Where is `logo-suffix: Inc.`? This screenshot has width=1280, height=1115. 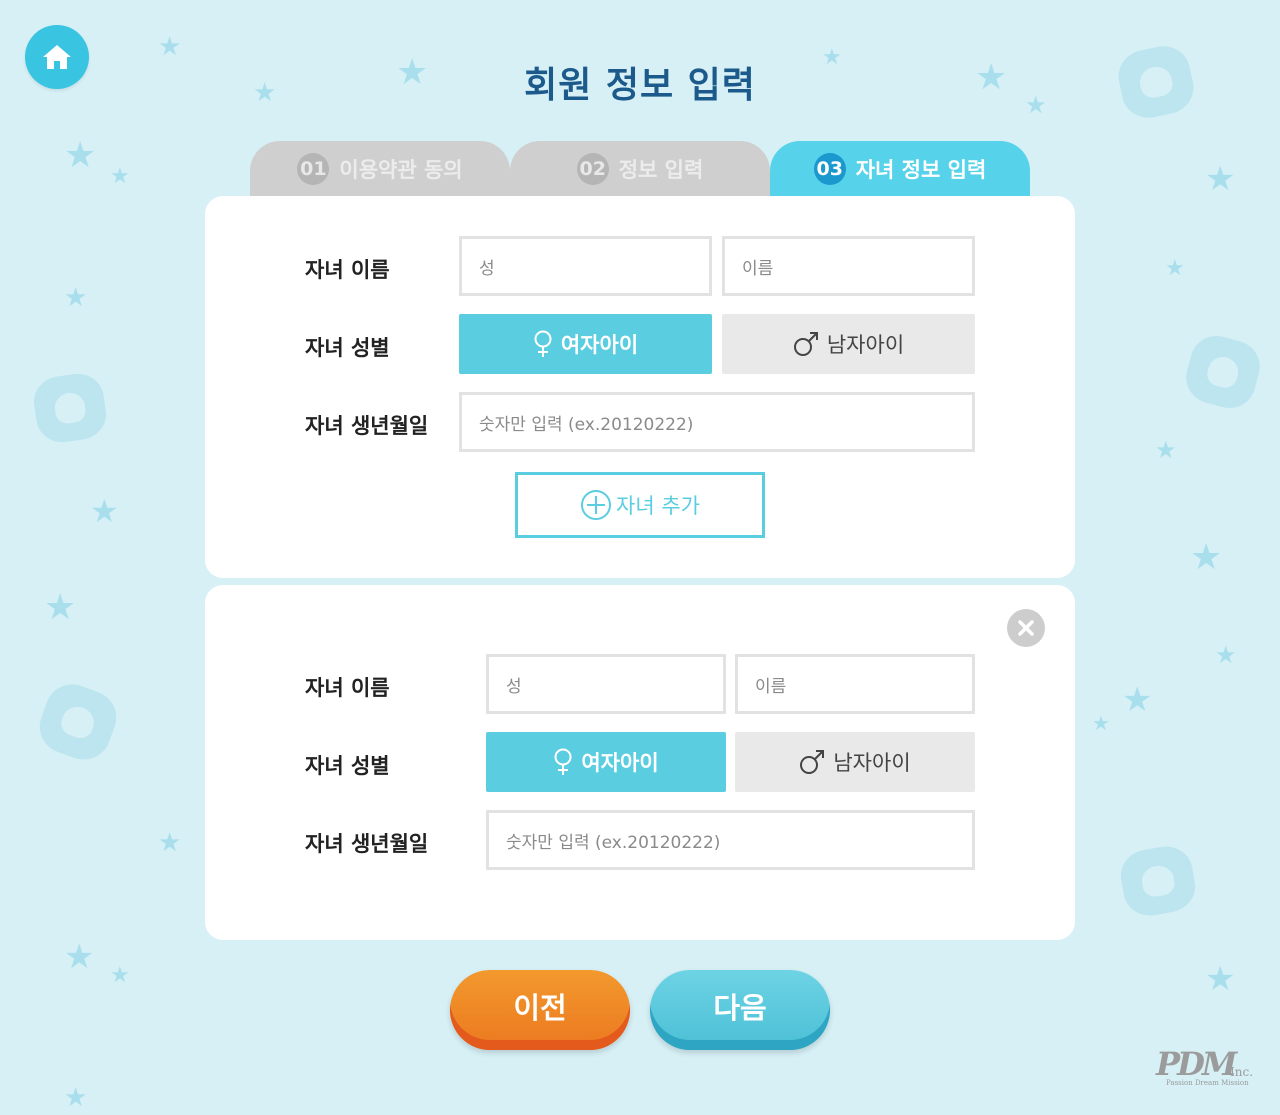
logo-suffix: Inc. is located at coordinates (1242, 1072).